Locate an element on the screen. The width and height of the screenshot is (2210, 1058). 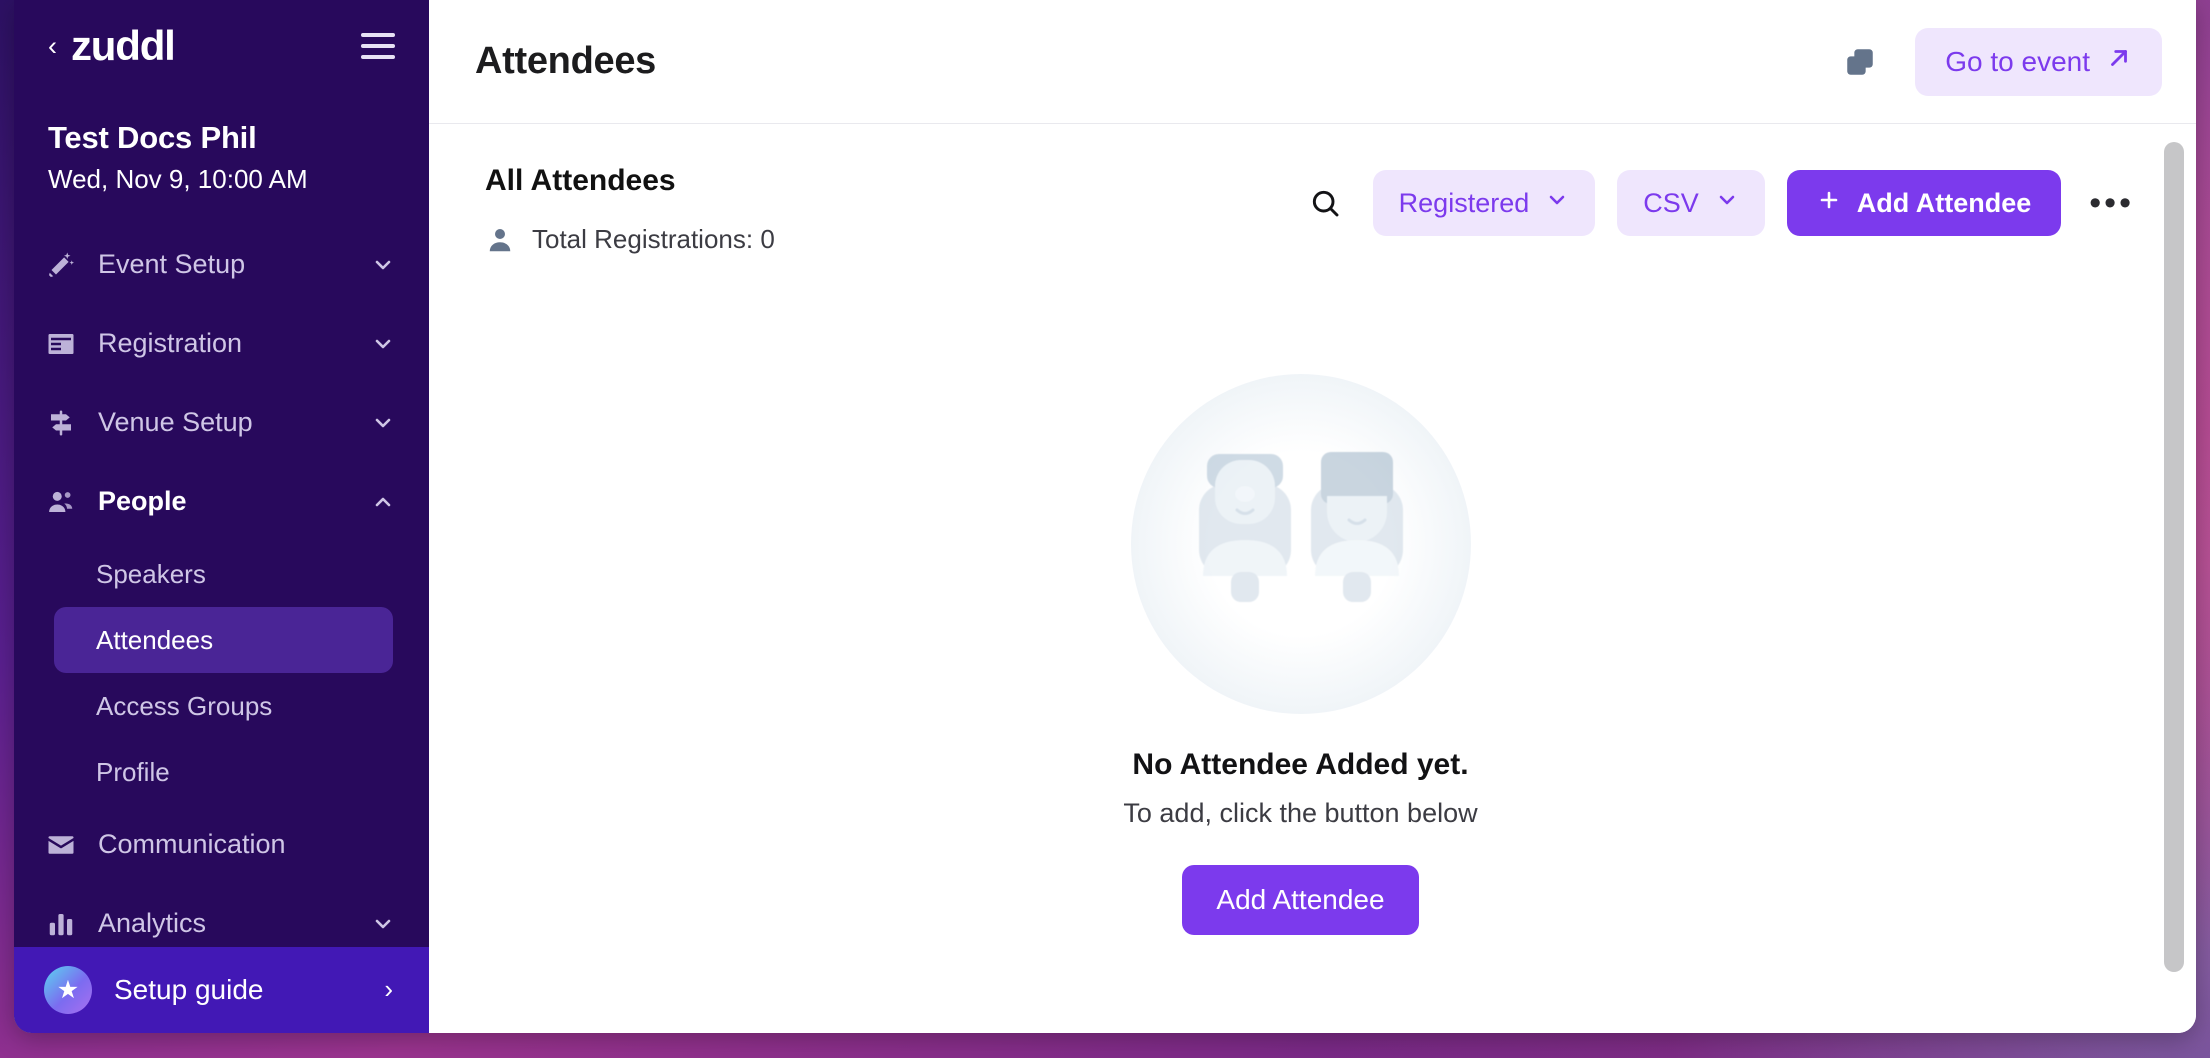
sidebar-item-event-setup: Event Setup is located at coordinates (221, 264).